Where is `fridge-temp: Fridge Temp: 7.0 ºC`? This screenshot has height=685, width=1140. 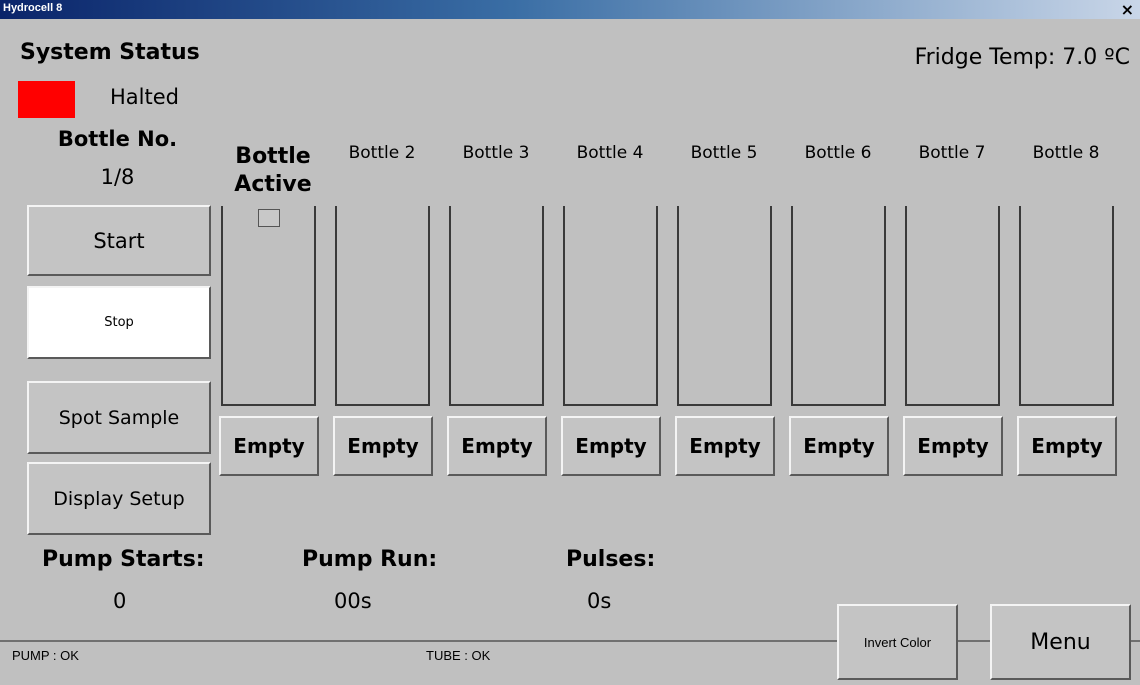 fridge-temp: Fridge Temp: 7.0 ºC is located at coordinates (1022, 57).